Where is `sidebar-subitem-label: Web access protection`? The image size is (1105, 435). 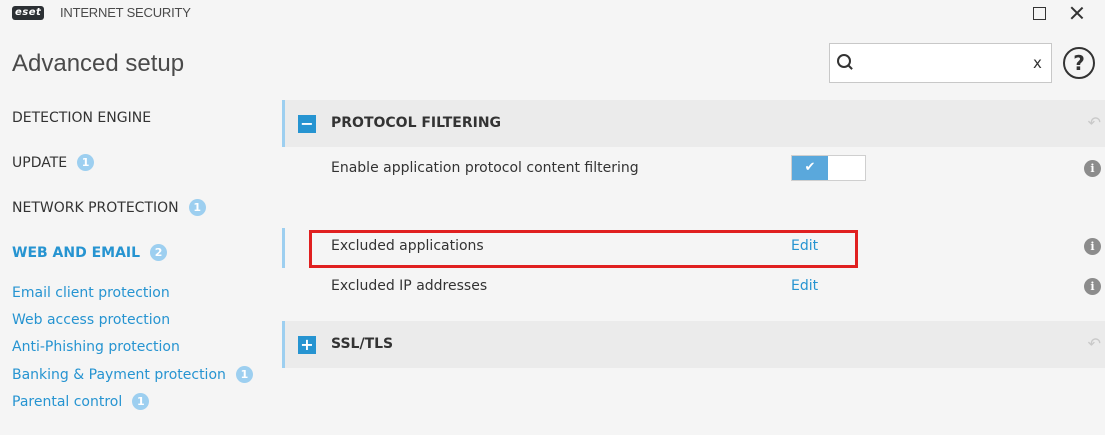 sidebar-subitem-label: Web access protection is located at coordinates (91, 320).